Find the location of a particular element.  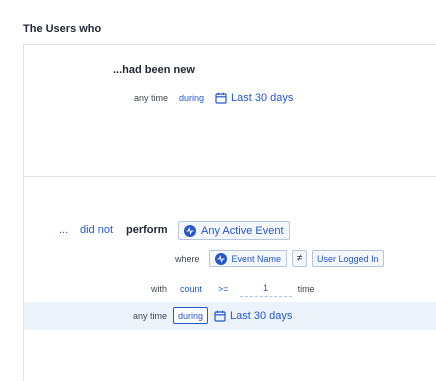

perform-label: perform is located at coordinates (147, 230).